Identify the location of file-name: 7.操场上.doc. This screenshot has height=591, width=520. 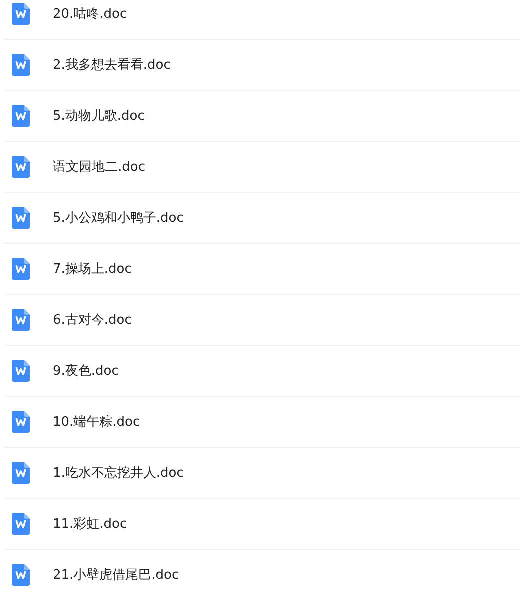
(92, 269).